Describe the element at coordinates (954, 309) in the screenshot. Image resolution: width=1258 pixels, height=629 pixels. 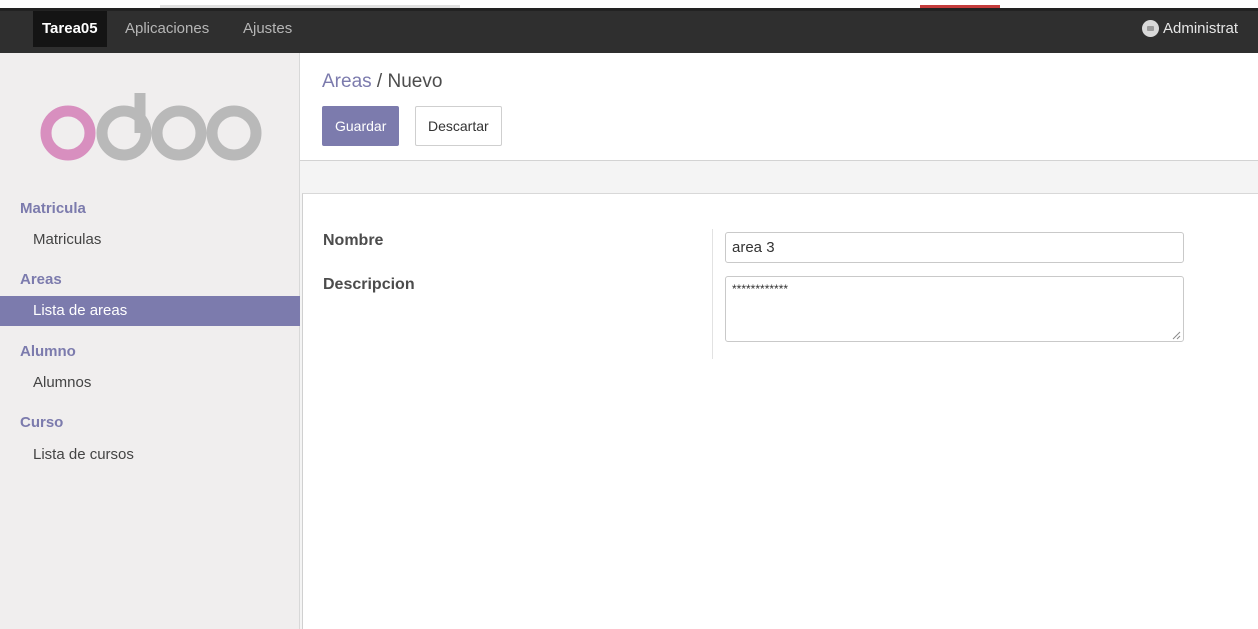
I see `descripcion-textarea: ************` at that location.